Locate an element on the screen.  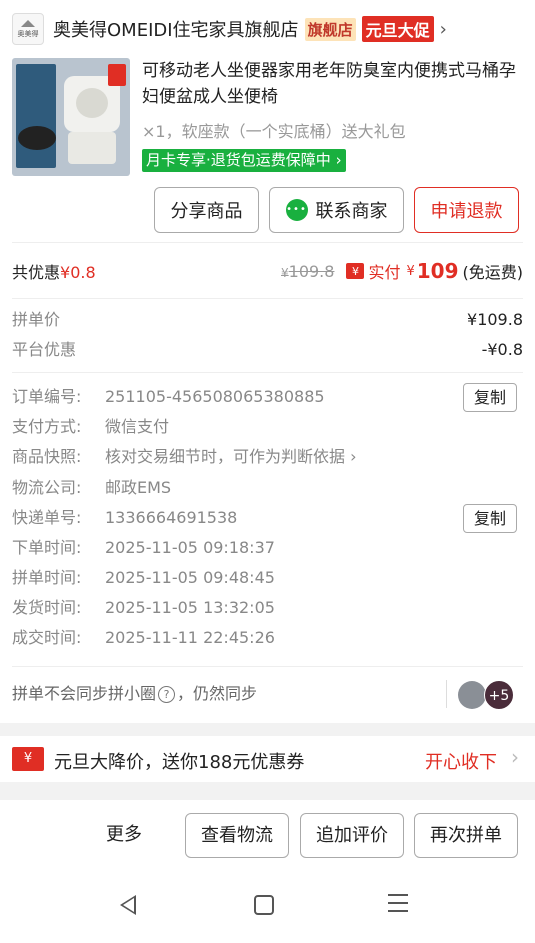
logistics-company-label: 物流公司: is located at coordinates (47, 487).